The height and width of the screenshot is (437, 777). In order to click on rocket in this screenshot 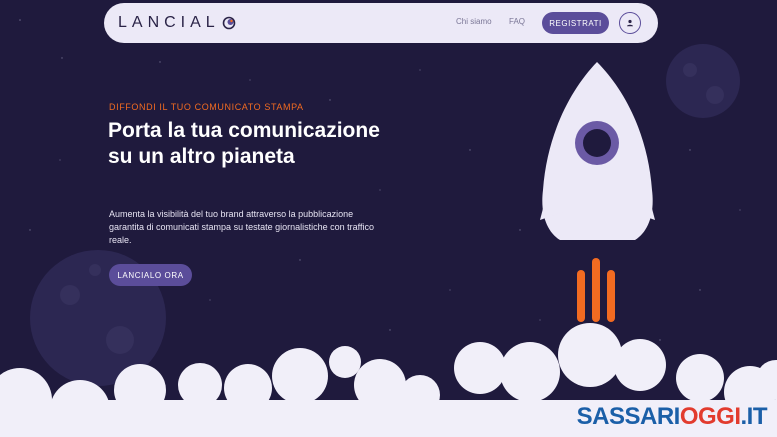, I will do `click(597, 192)`.